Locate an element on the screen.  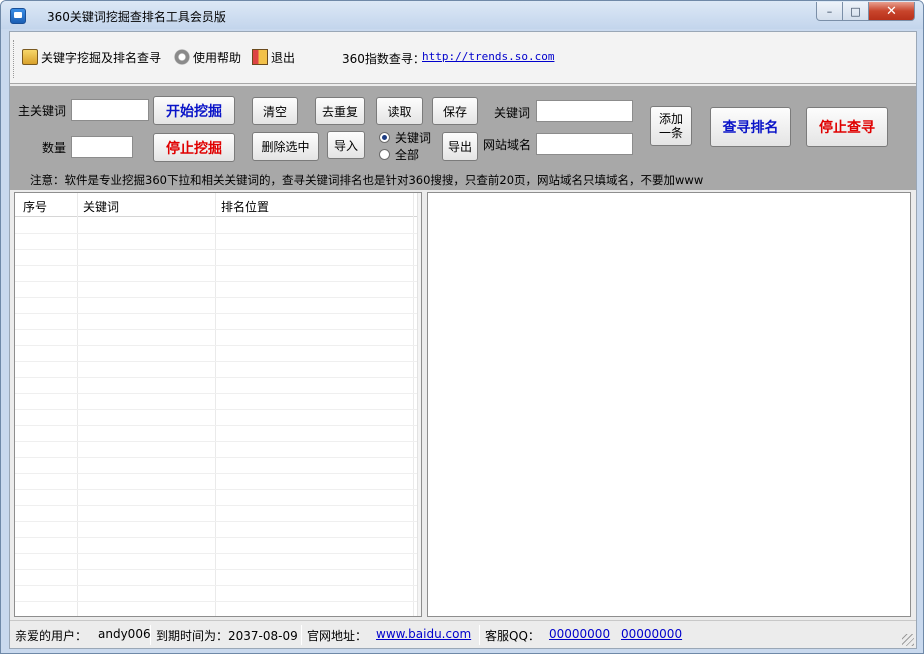
menu-keyword-mining: 关键字挖掘及排名查寻 is located at coordinates (91, 57).